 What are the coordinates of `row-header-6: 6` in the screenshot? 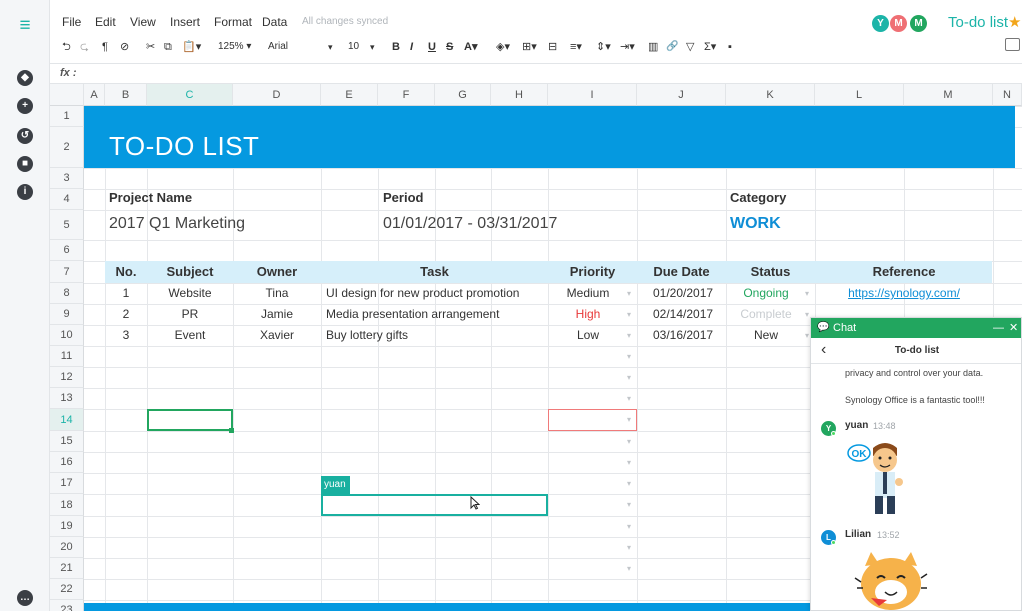 It's located at (67, 250).